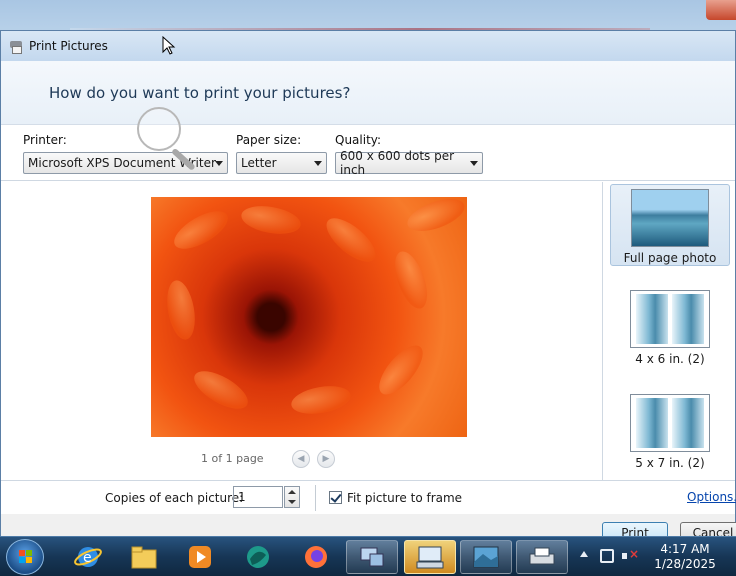 Image resolution: width=736 pixels, height=576 pixels. What do you see at coordinates (259, 163) in the screenshot?
I see `paper-size-value: Letter` at bounding box center [259, 163].